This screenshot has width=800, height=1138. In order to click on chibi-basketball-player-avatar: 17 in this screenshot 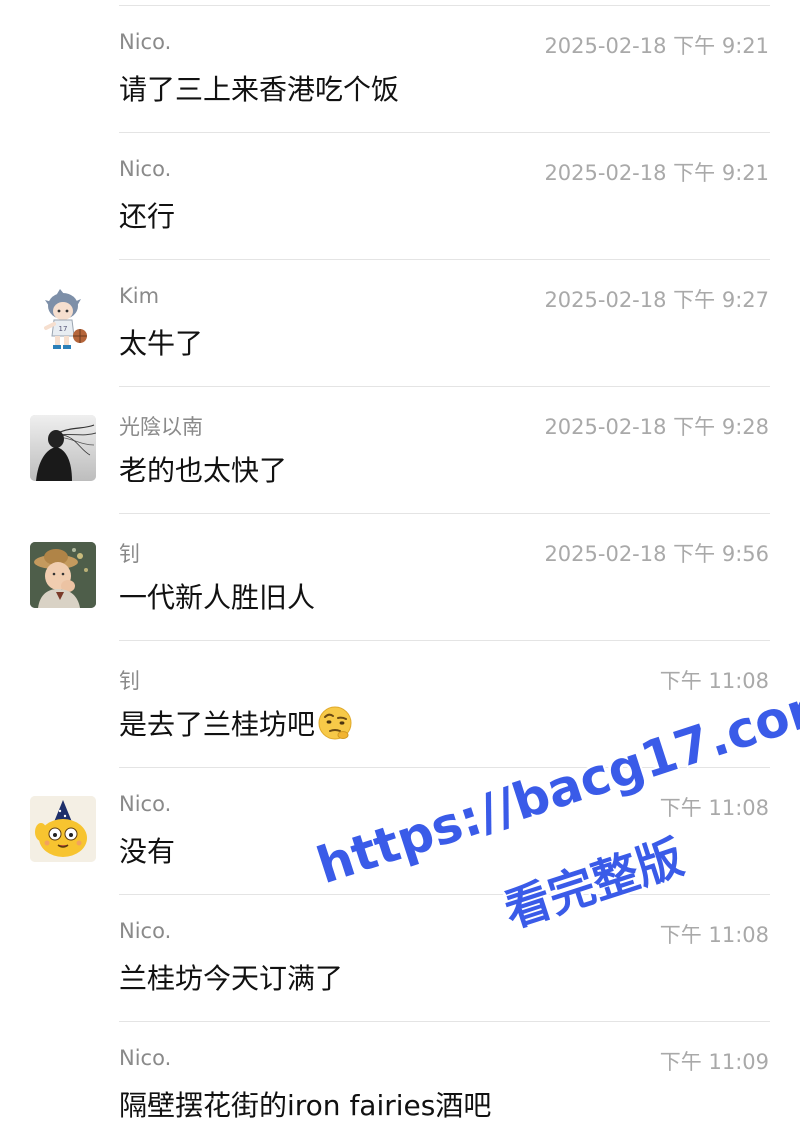, I will do `click(63, 321)`.